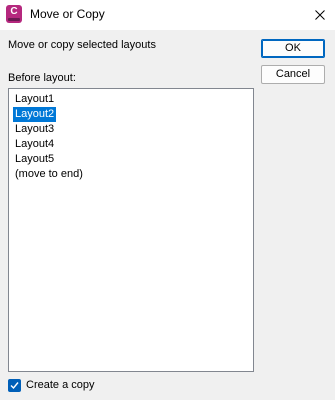  I want to click on before-layout-label: Before layout:, so click(42, 78).